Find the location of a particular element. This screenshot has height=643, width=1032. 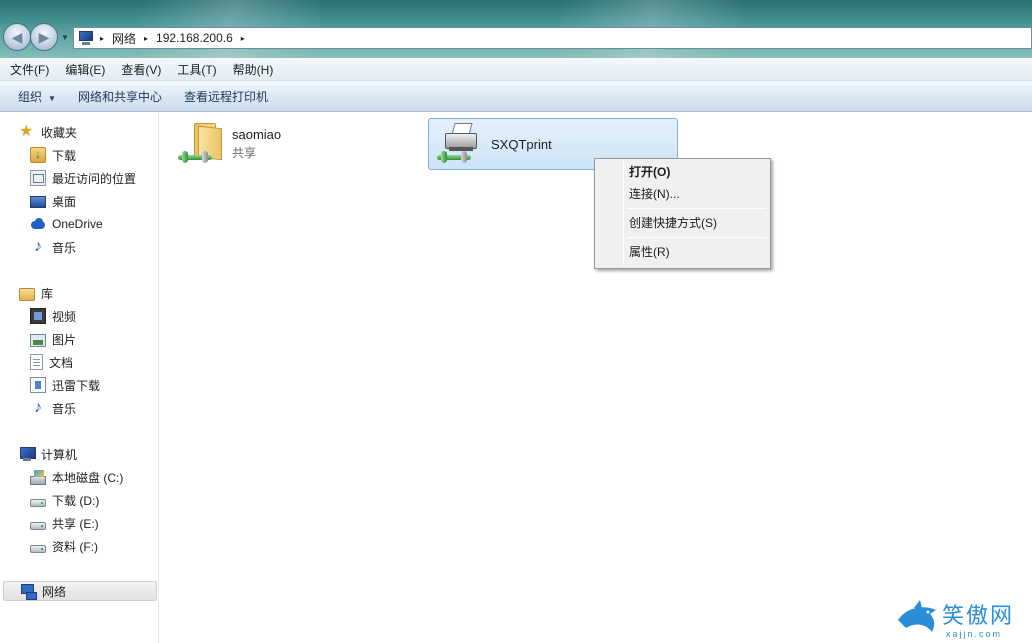

watermark-text: 笑傲网 is located at coordinates (978, 616).